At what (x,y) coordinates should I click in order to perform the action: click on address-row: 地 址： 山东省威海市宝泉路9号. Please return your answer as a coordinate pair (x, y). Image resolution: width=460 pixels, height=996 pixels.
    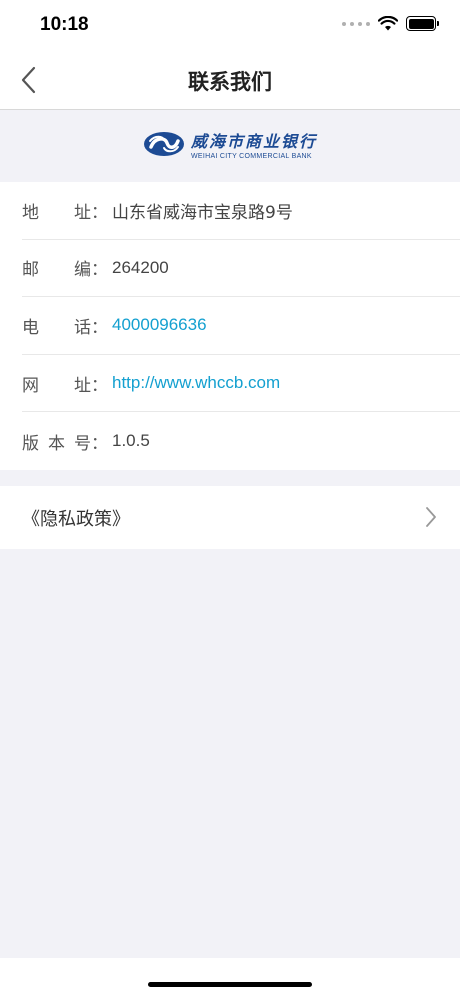
    Looking at the image, I should click on (241, 211).